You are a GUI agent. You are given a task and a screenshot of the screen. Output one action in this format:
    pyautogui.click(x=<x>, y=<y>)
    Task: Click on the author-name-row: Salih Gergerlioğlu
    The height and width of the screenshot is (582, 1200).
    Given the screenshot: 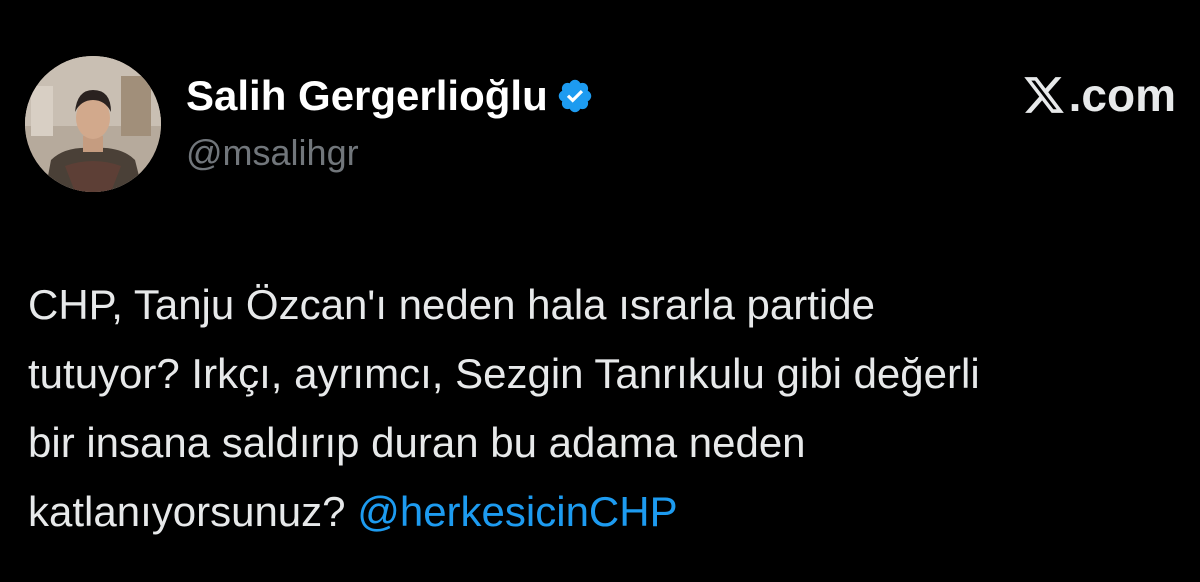 What is the action you would take?
    pyautogui.click(x=390, y=96)
    